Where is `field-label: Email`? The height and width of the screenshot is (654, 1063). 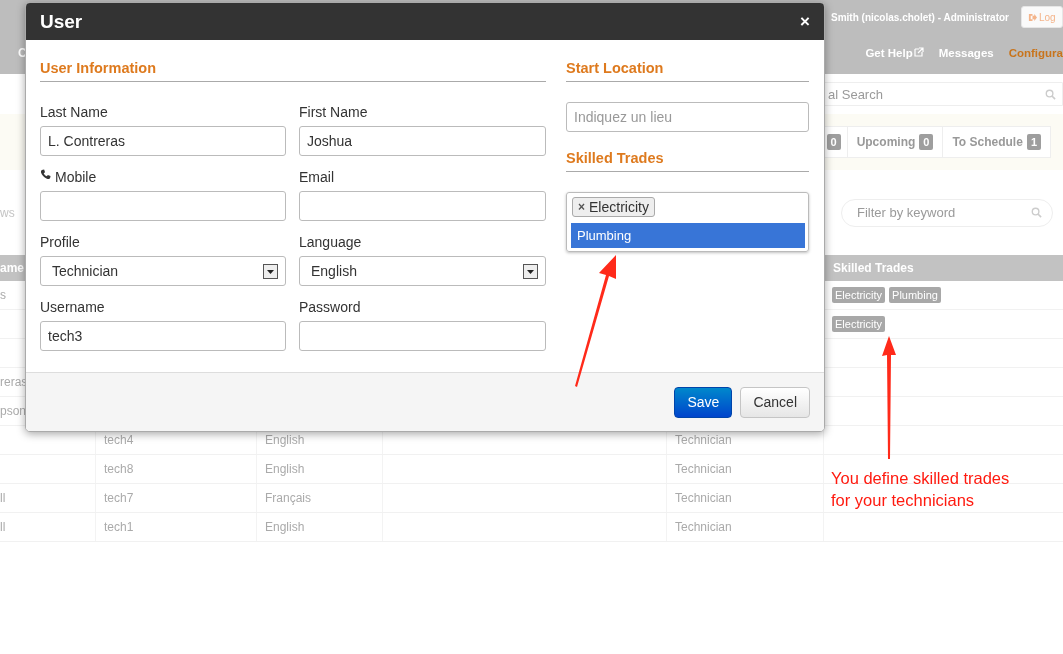 field-label: Email is located at coordinates (316, 177).